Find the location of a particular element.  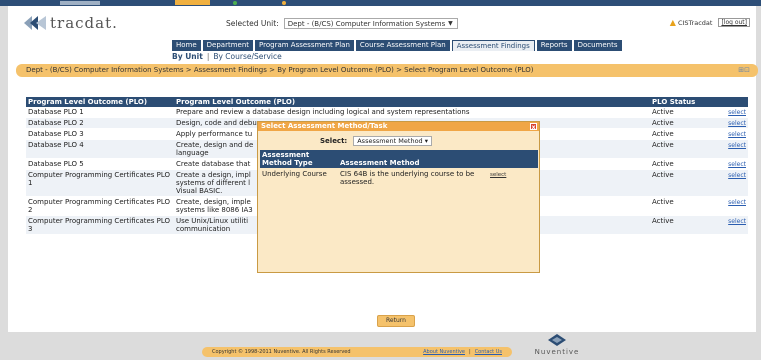

close-icon: x is located at coordinates (533, 127).